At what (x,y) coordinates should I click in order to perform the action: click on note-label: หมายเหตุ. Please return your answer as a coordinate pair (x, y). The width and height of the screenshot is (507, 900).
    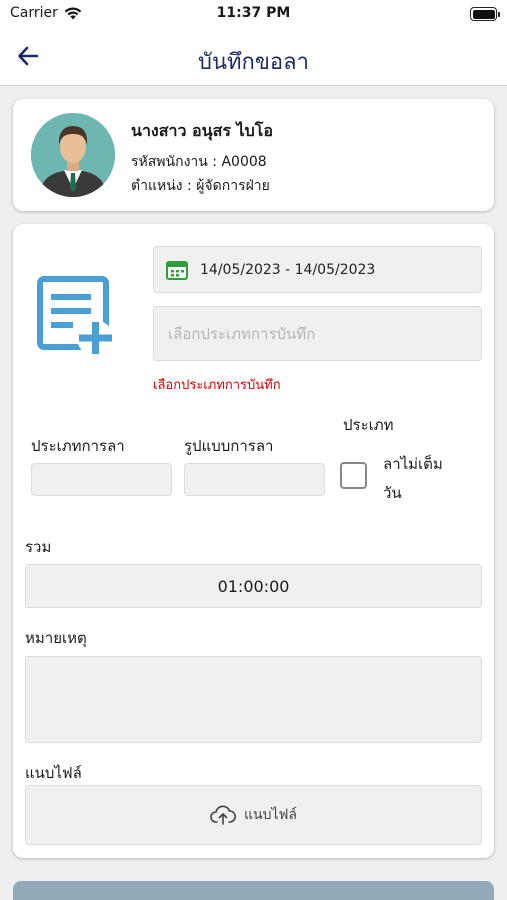
    Looking at the image, I should click on (56, 638).